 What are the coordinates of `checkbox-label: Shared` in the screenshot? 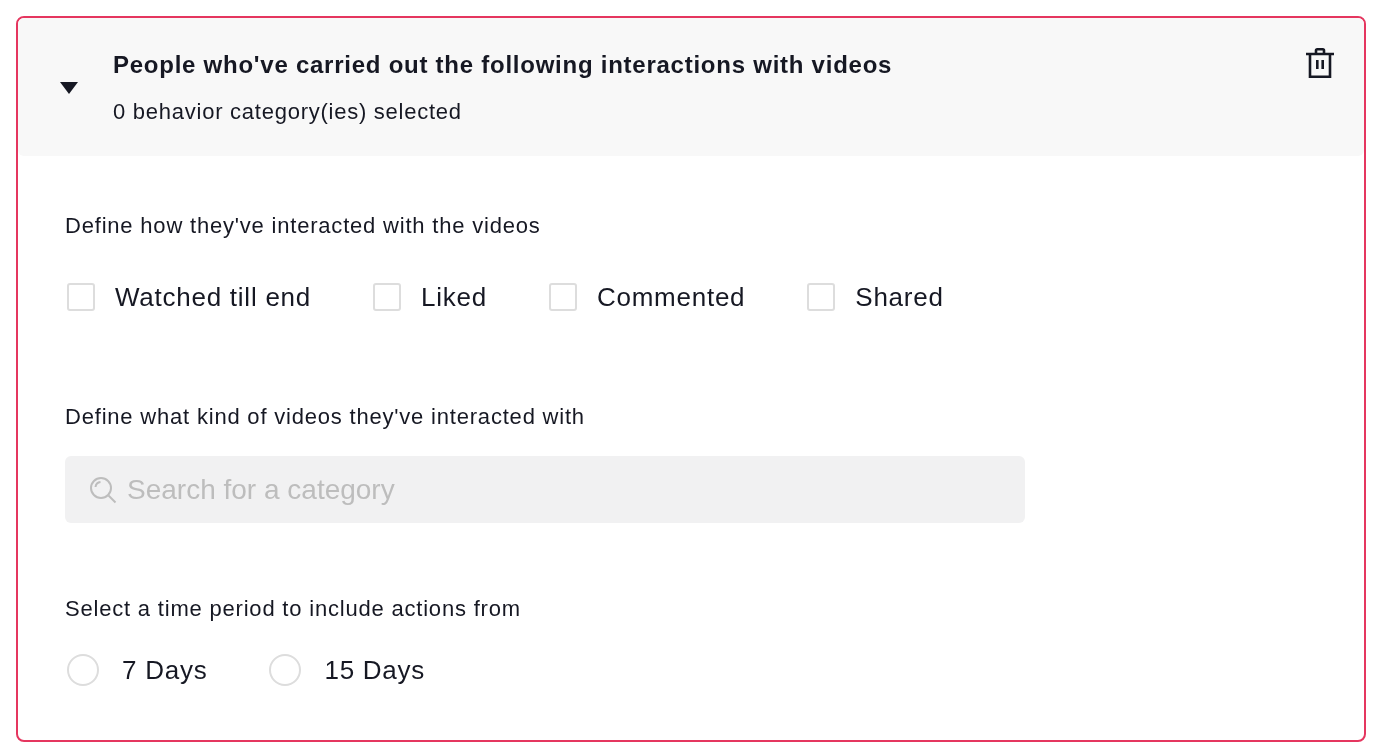 It's located at (899, 297).